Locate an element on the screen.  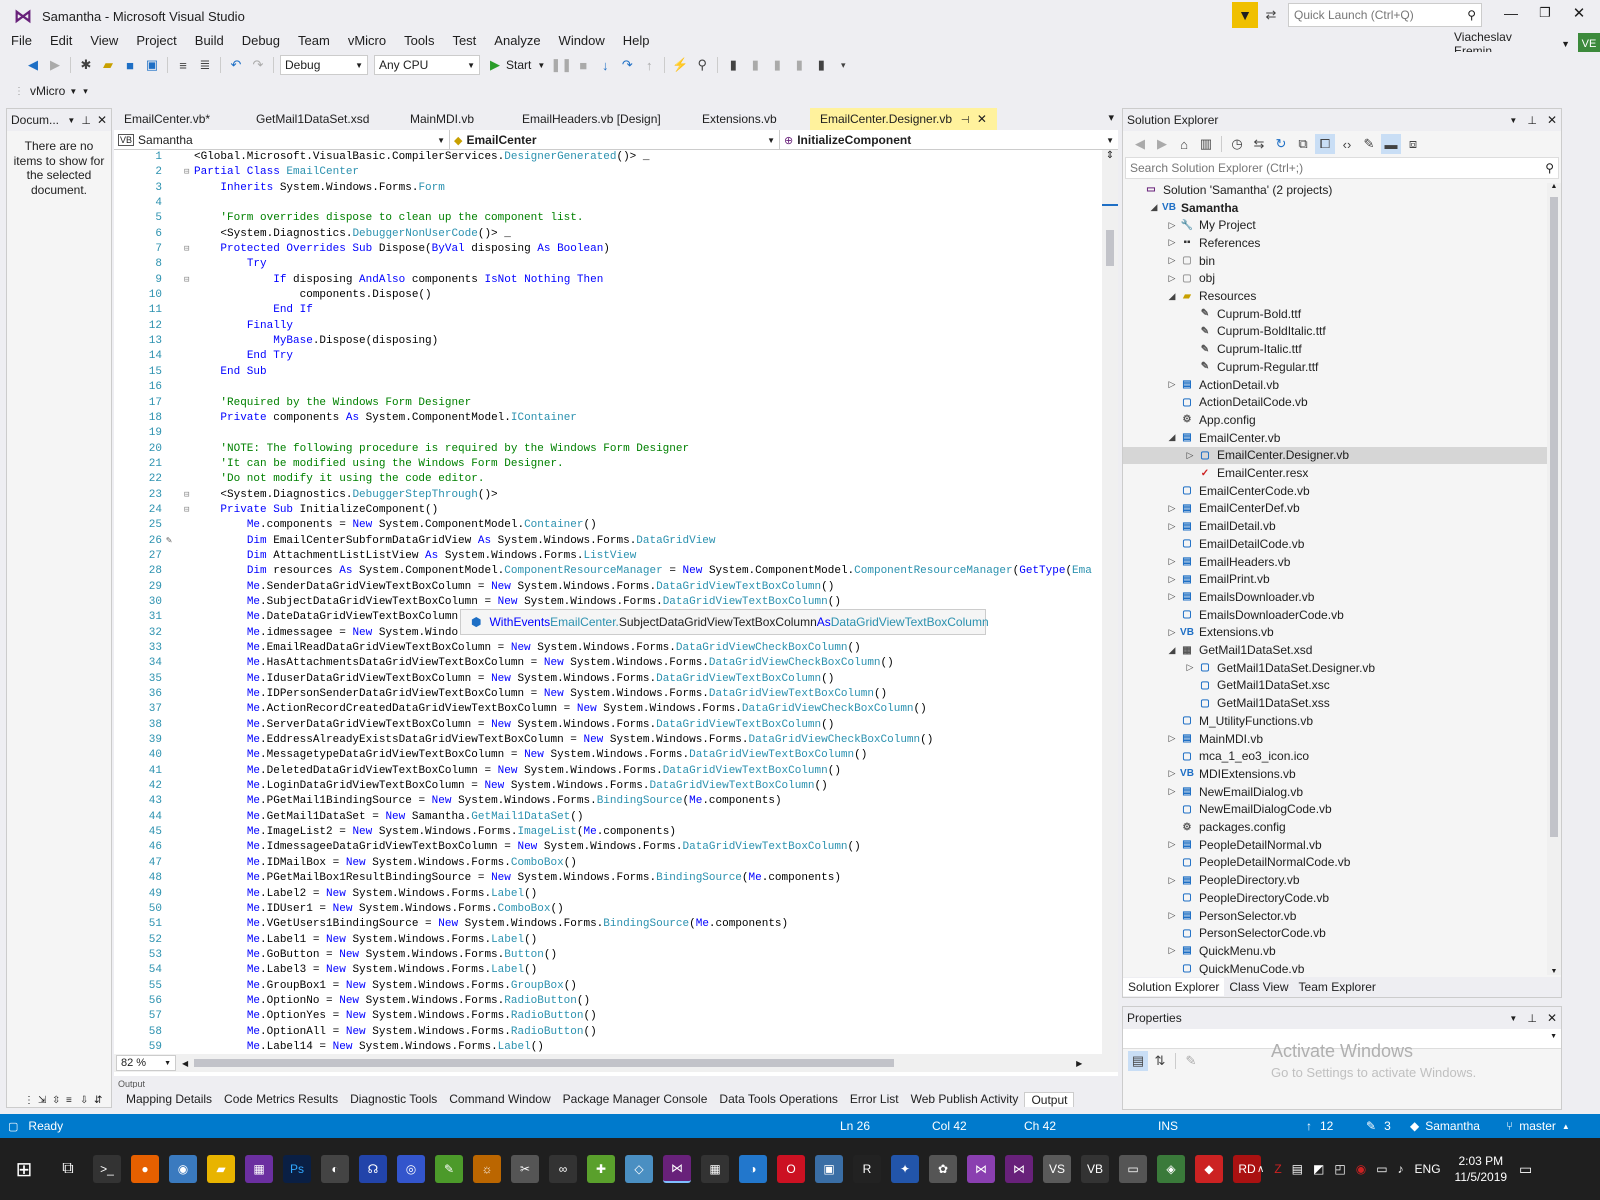
tree-item-getmail1dataset-designer-vb: ▷ ▢ GetMail1DataSet.Designer.vb is located at coordinates (1279, 668).